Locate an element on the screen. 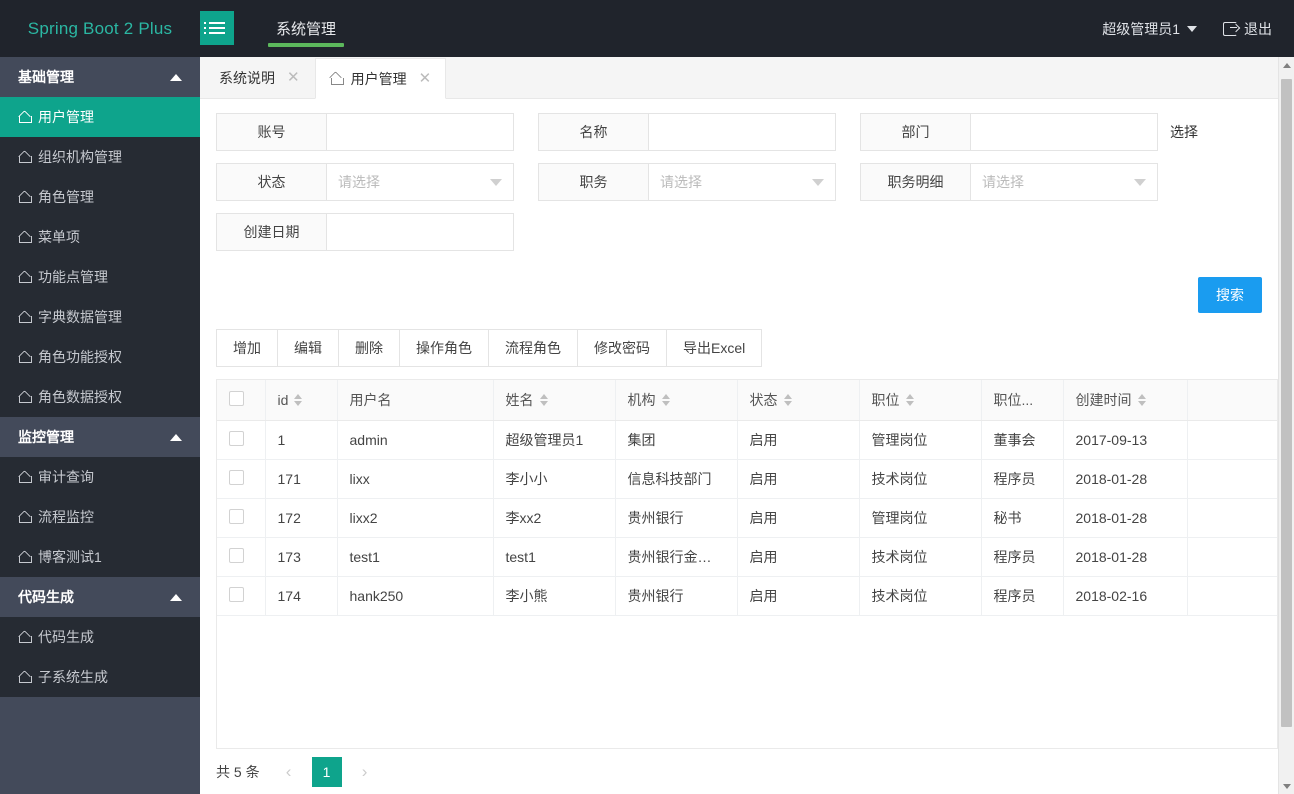  top-nav-item-system-management: 系统管理 is located at coordinates (306, 28).